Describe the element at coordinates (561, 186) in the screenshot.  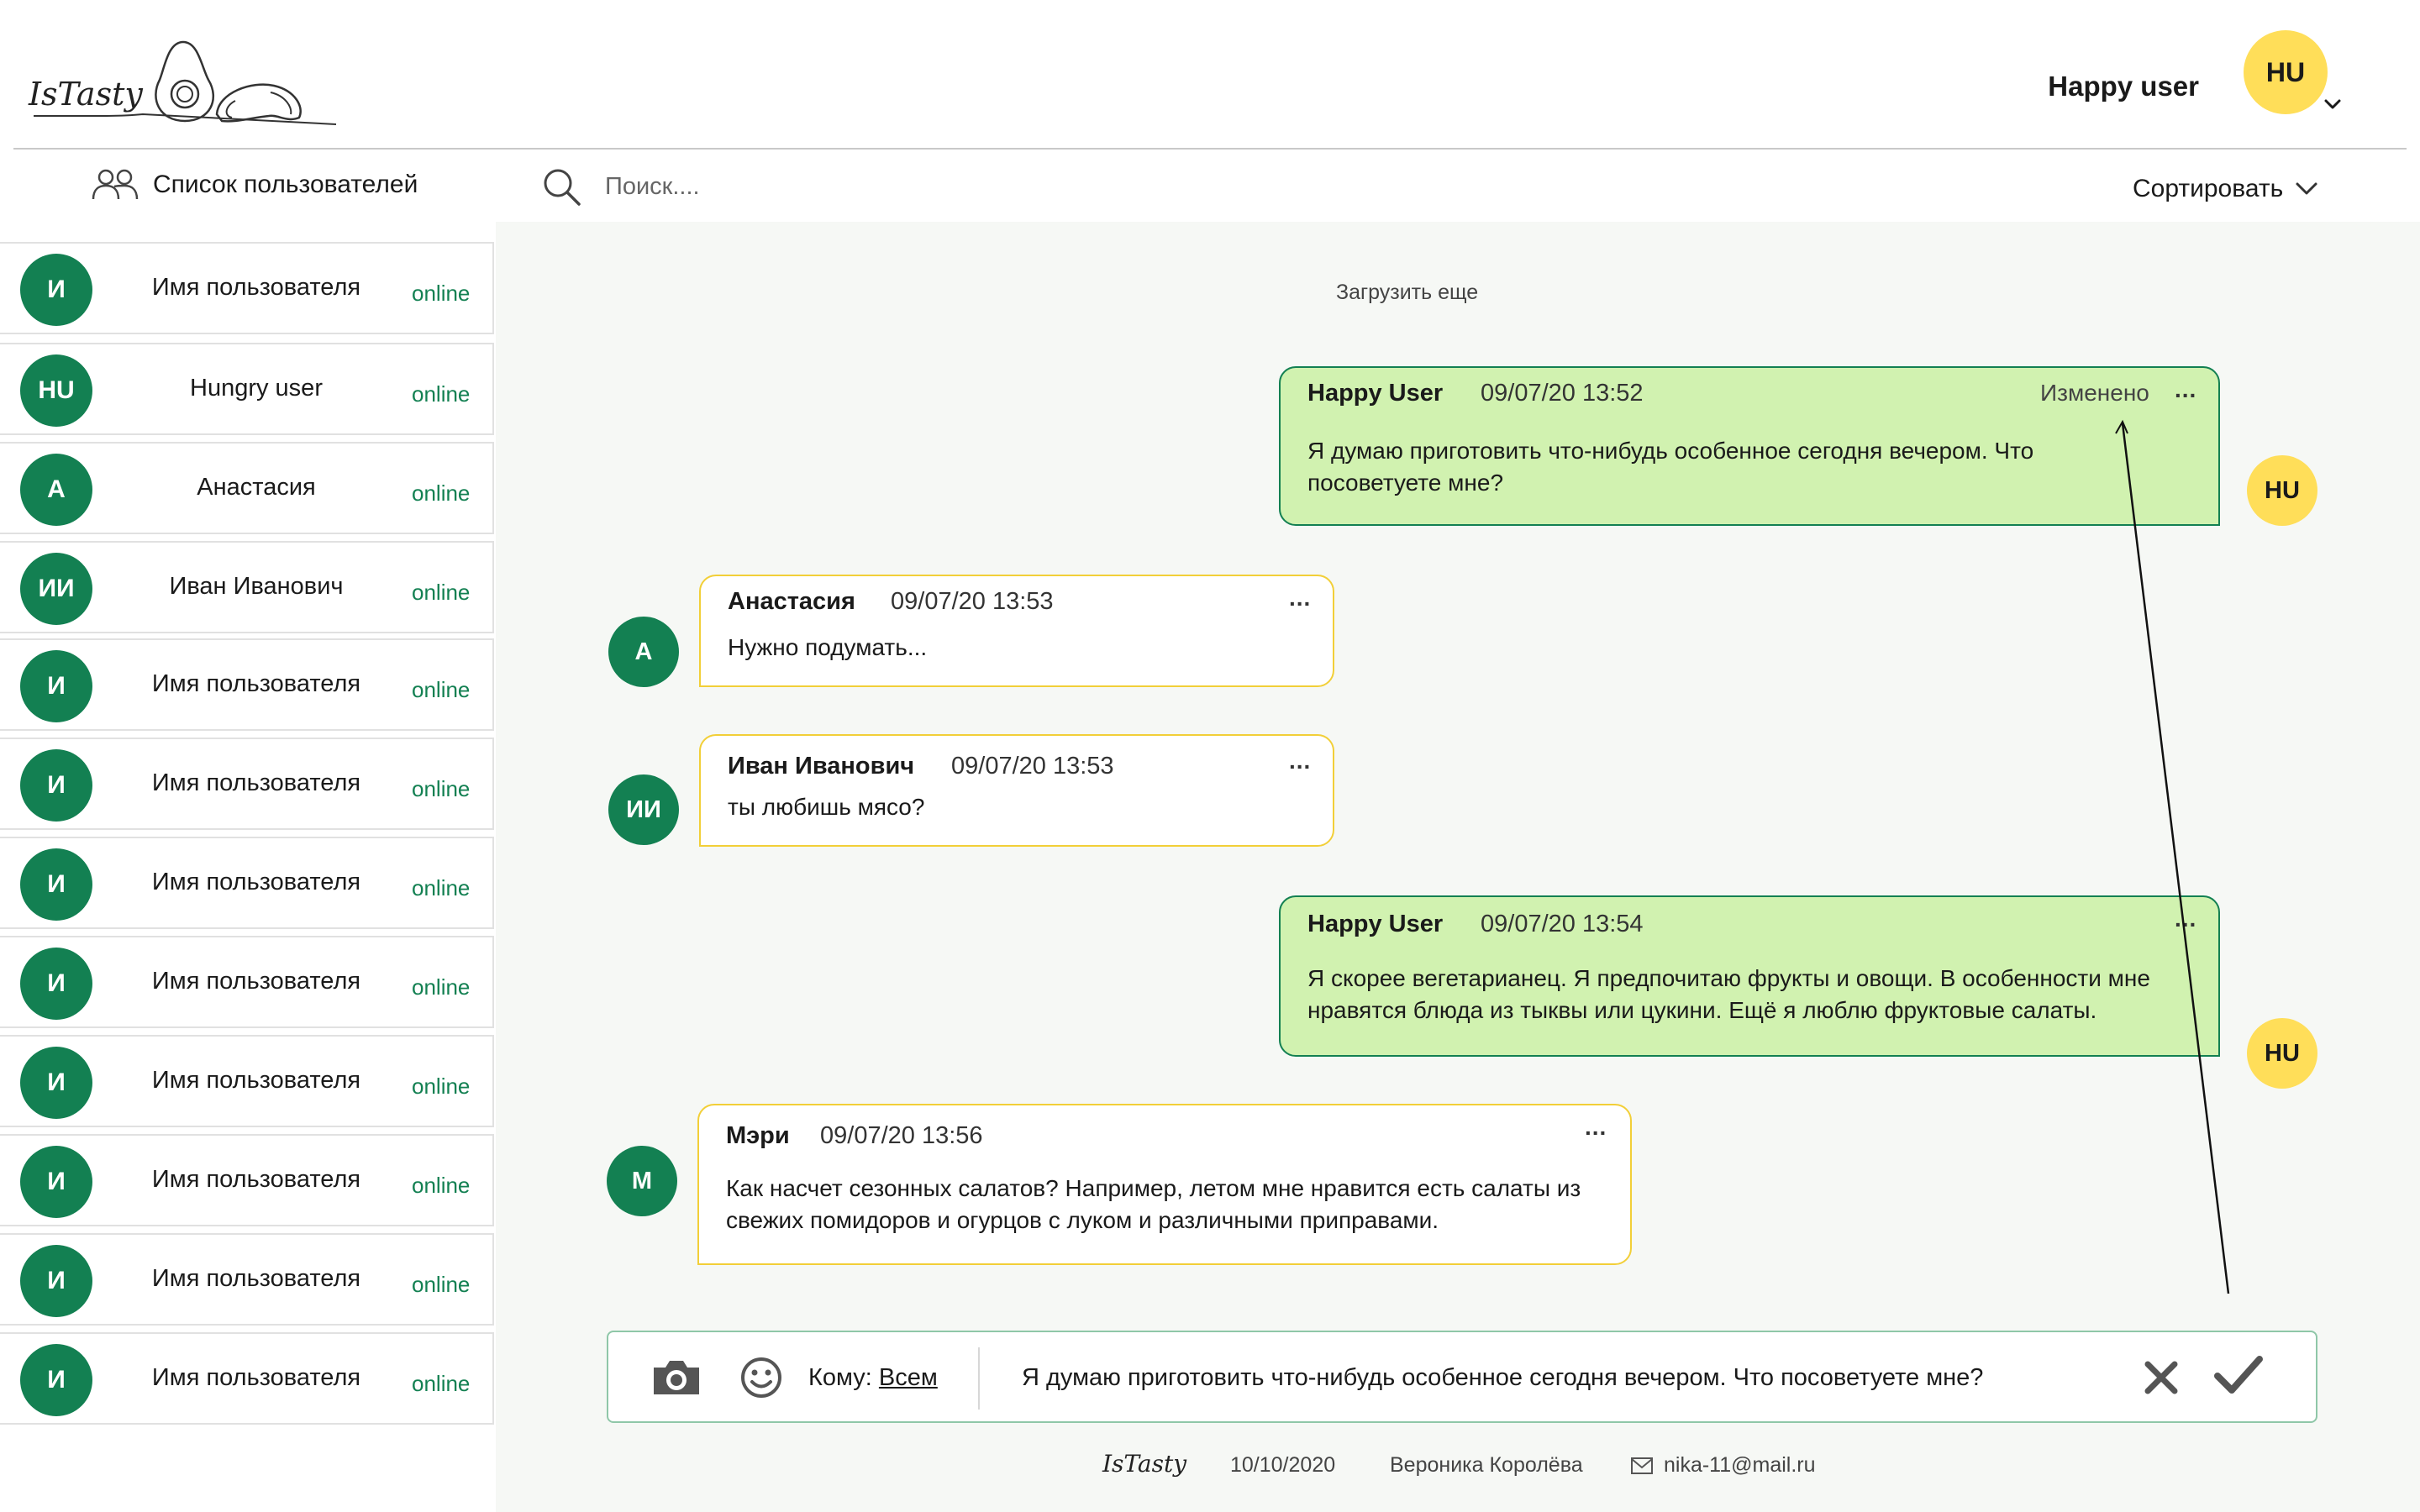
I see `search-icon` at that location.